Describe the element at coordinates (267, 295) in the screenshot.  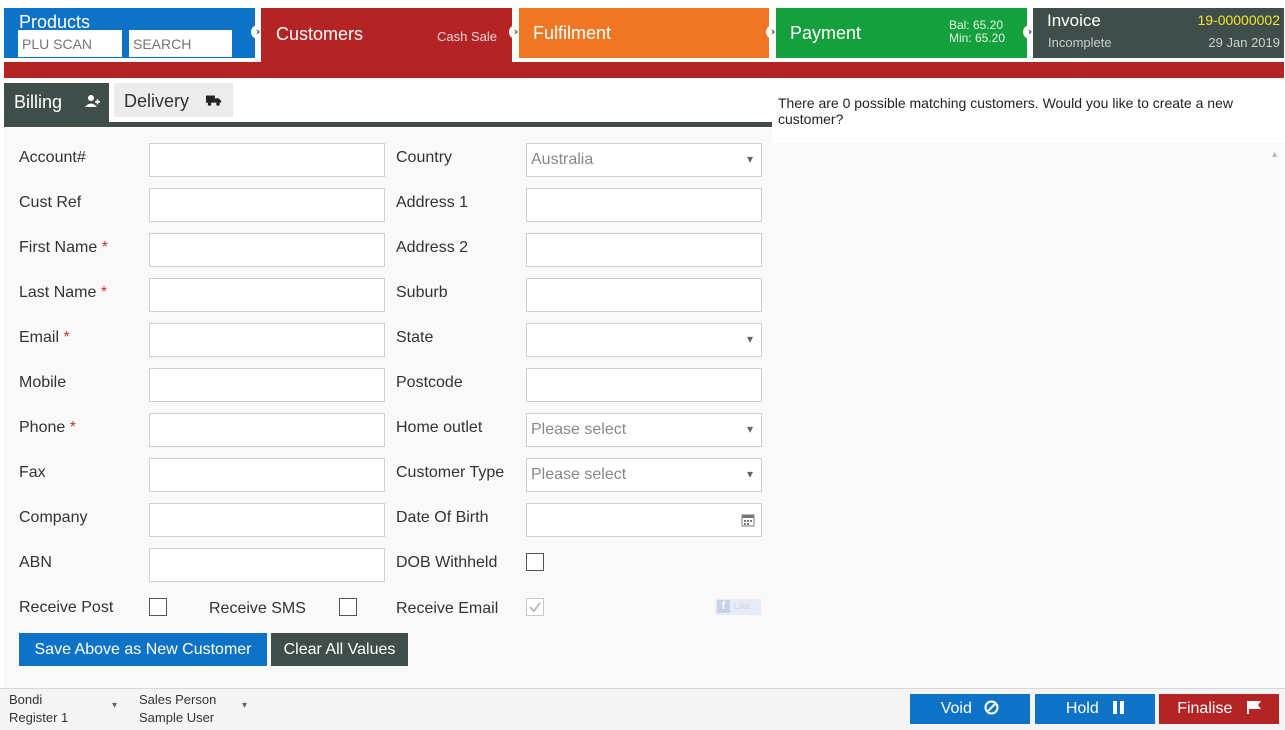
I see `last-name-input` at that location.